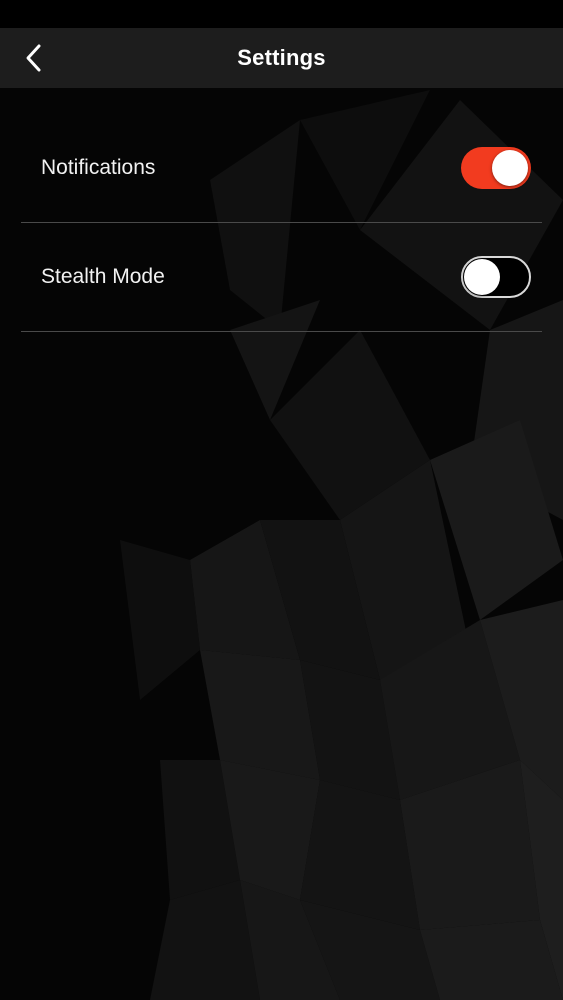 This screenshot has width=563, height=1000. Describe the element at coordinates (281, 168) in the screenshot. I see `settings-row-notifications: Notifications` at that location.